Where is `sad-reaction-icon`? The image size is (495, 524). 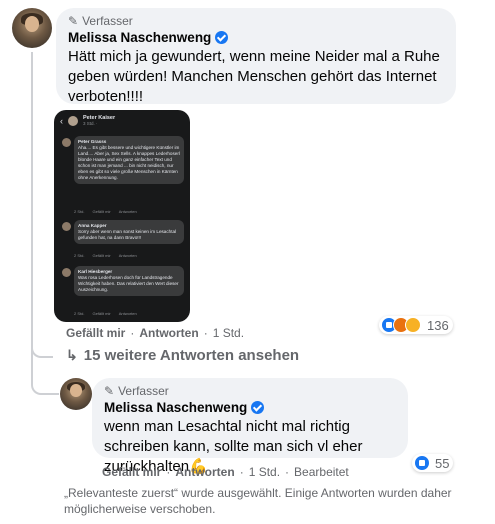 sad-reaction-icon is located at coordinates (413, 325).